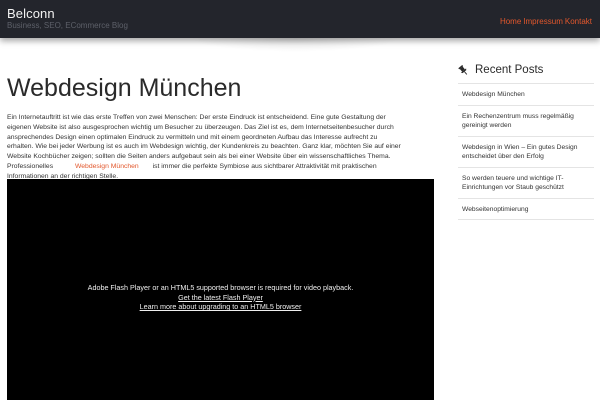 The image size is (600, 400). Describe the element at coordinates (31, 13) in the screenshot. I see `site-title: Belconn` at that location.